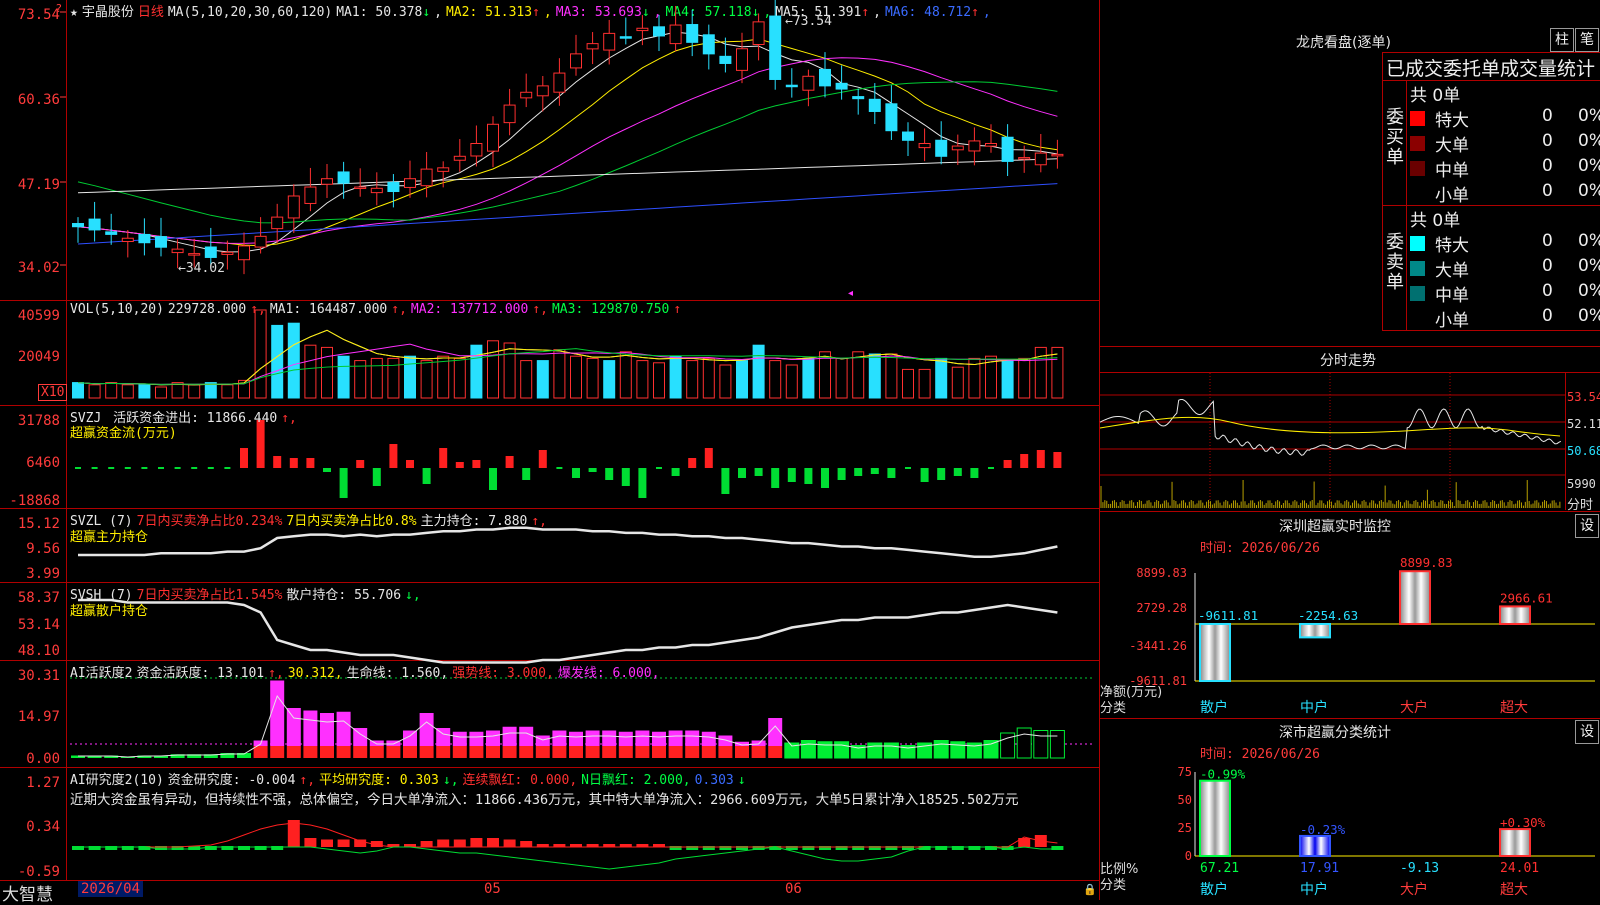  Describe the element at coordinates (1185, 800) in the screenshot. I see `classify-y-label: 50` at that location.